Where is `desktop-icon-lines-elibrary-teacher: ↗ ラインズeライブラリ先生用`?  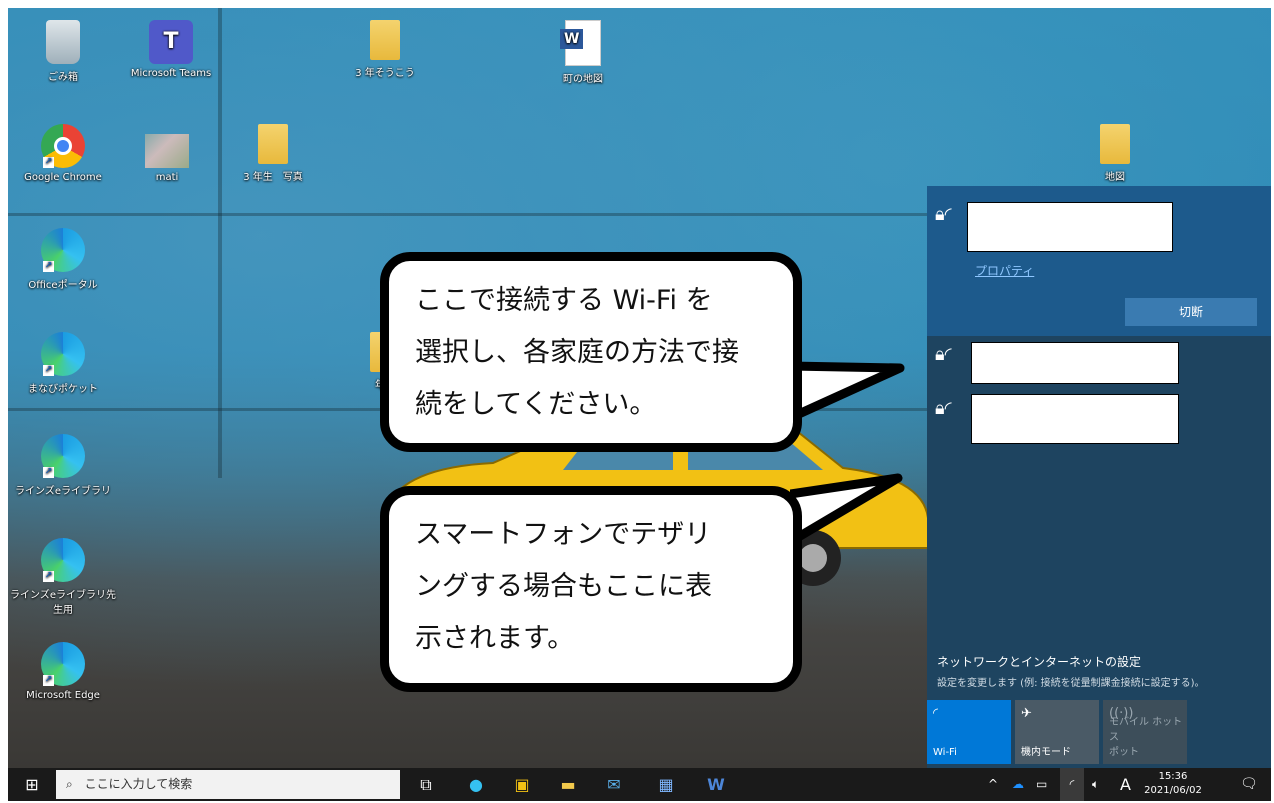 desktop-icon-lines-elibrary-teacher: ↗ ラインズeライブラリ先生用 is located at coordinates (63, 577).